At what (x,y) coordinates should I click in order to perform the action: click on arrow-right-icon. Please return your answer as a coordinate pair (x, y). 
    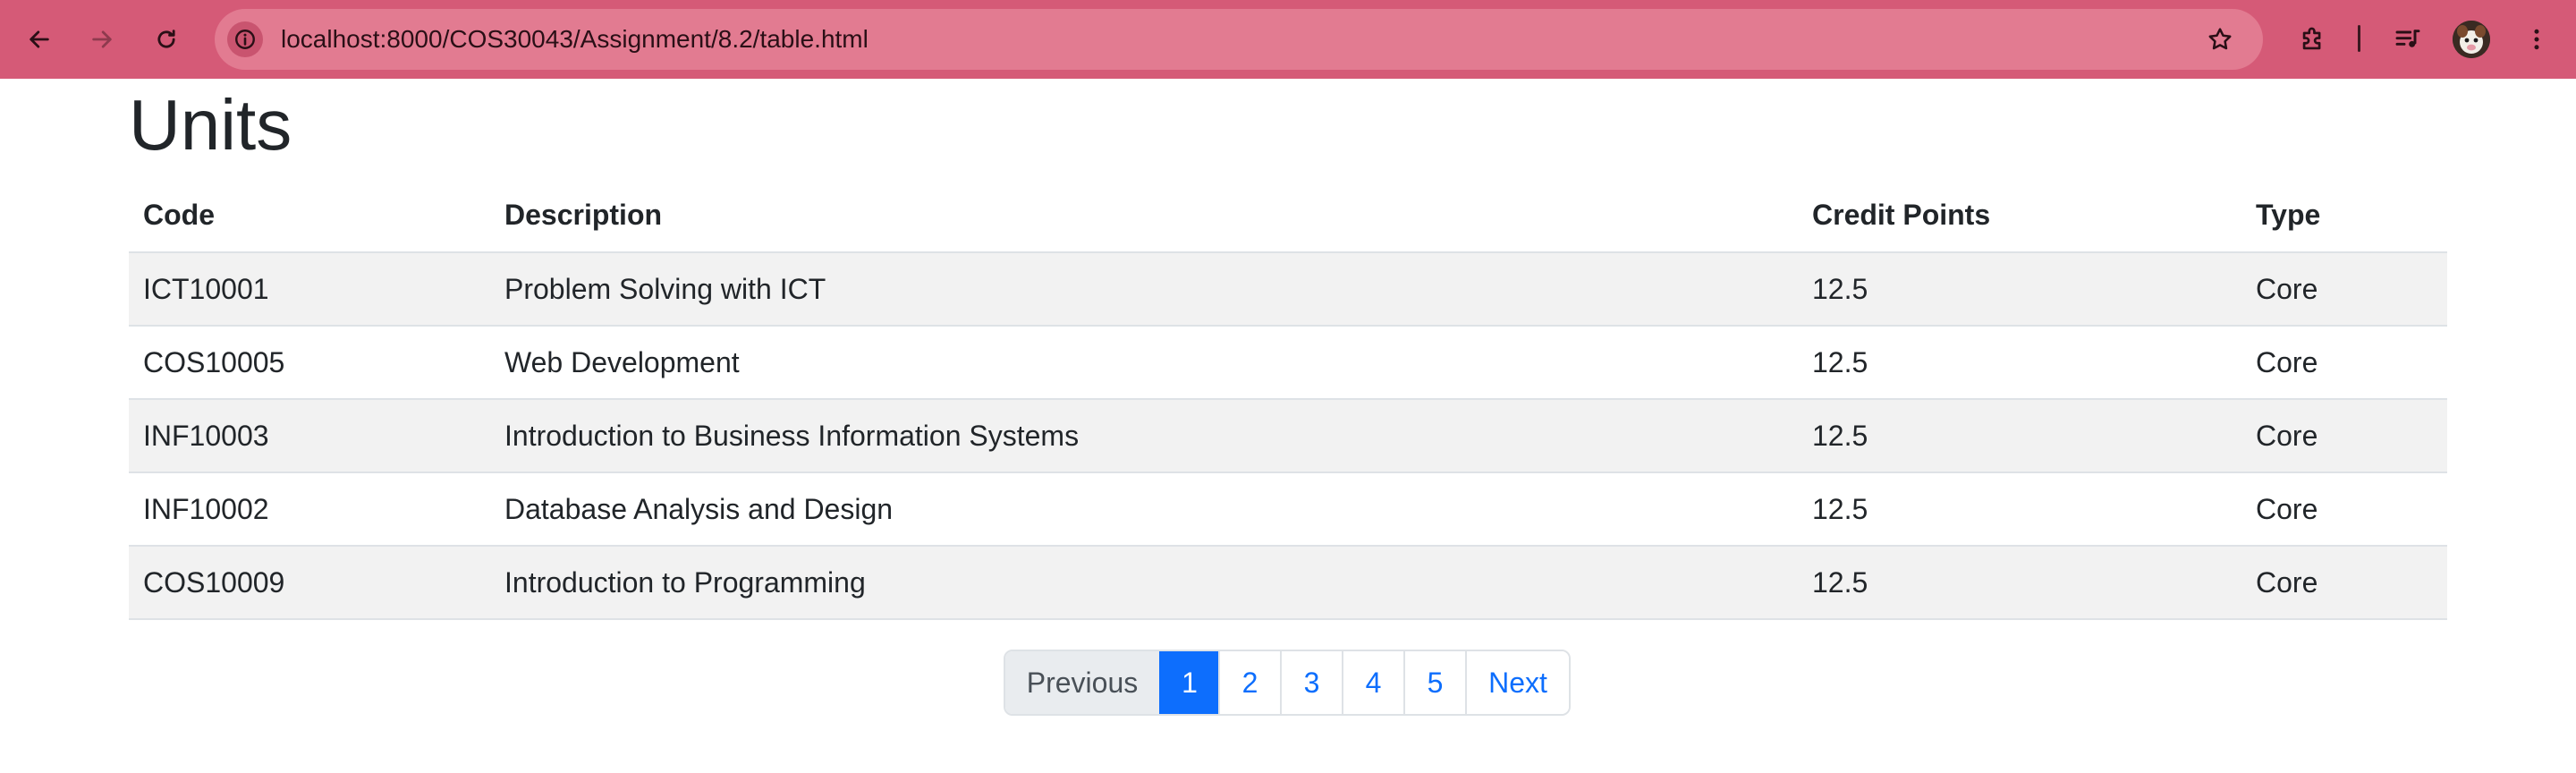
    Looking at the image, I should click on (102, 39).